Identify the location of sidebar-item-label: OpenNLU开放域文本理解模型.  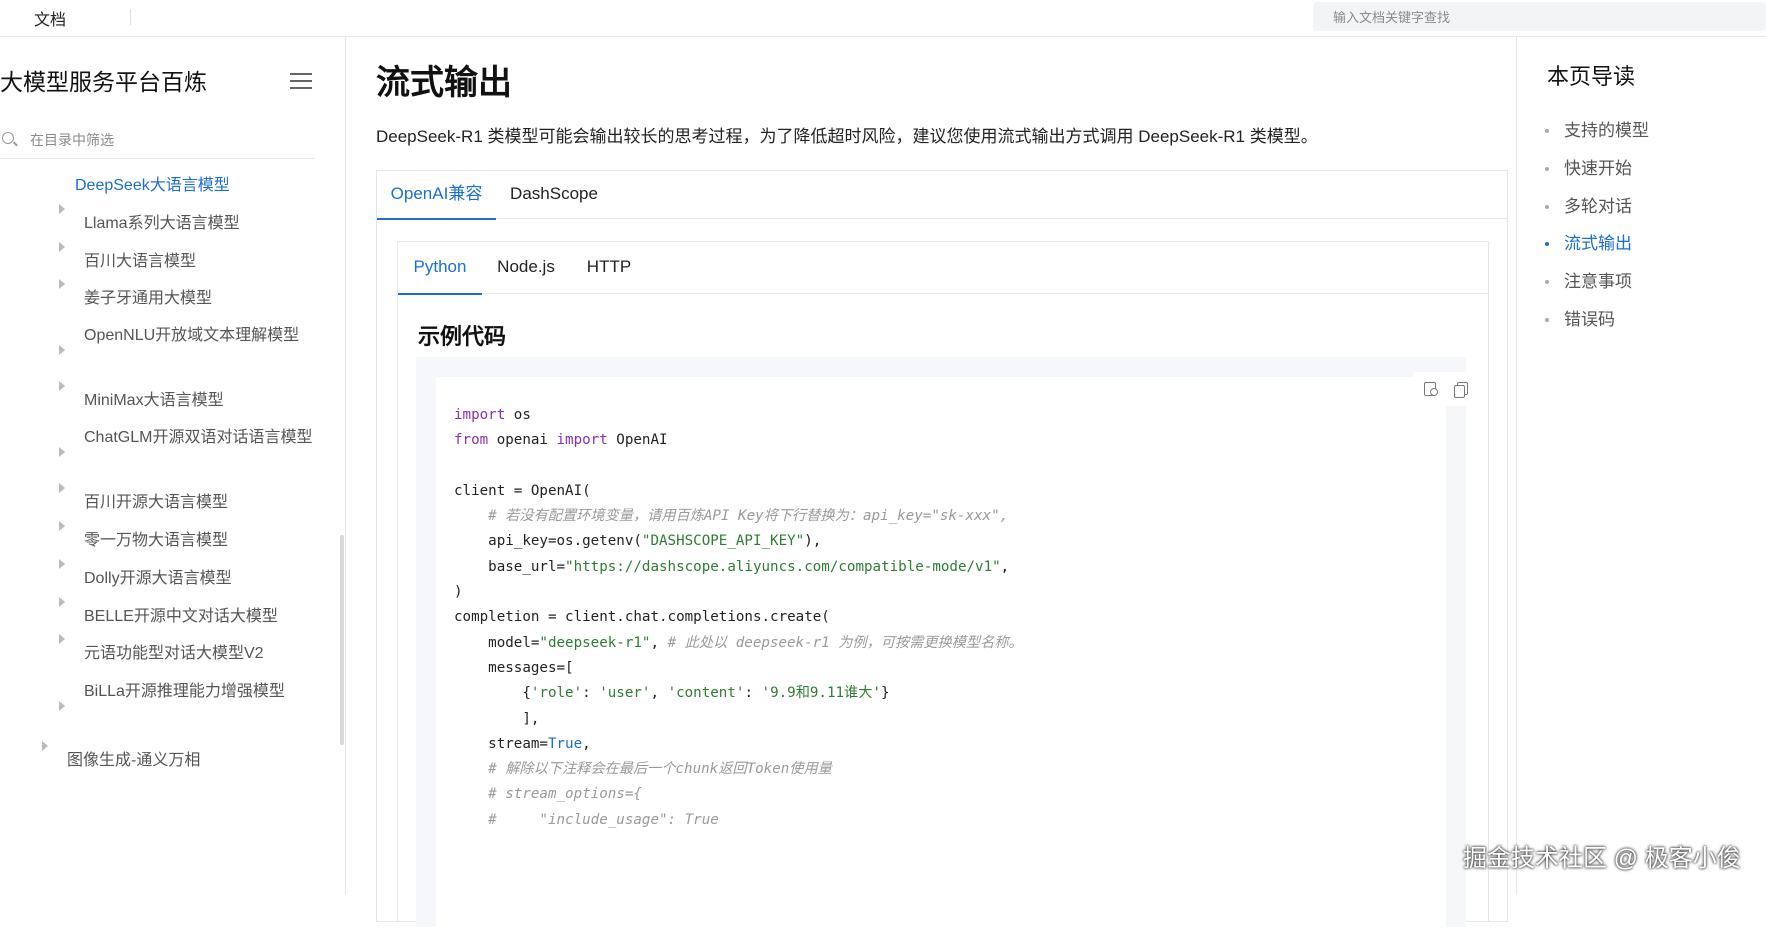
(192, 335).